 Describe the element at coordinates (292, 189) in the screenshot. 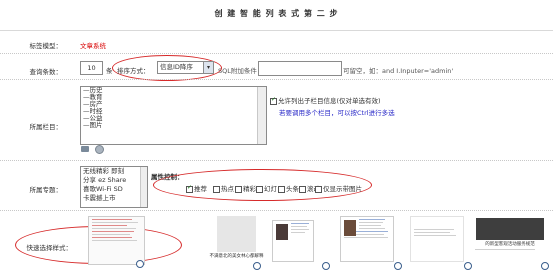

I see `attr-label: 头条` at that location.